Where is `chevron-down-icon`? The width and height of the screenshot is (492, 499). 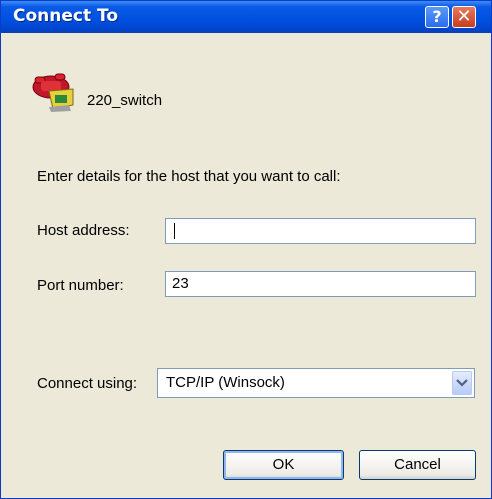
chevron-down-icon is located at coordinates (462, 383).